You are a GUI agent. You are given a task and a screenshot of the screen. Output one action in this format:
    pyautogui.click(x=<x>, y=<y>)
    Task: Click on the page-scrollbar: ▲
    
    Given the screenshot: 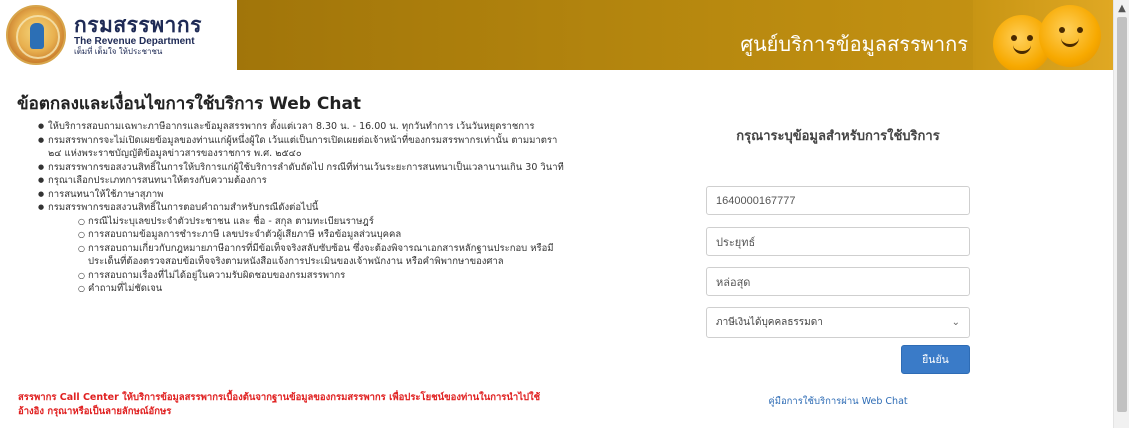 What is the action you would take?
    pyautogui.click(x=1121, y=214)
    